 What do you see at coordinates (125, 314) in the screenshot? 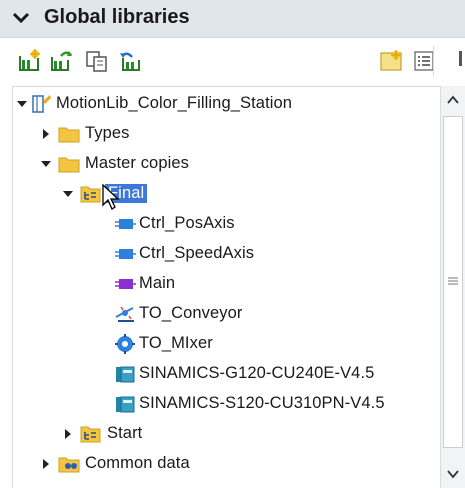
I see `technology-object-axis-icon` at bounding box center [125, 314].